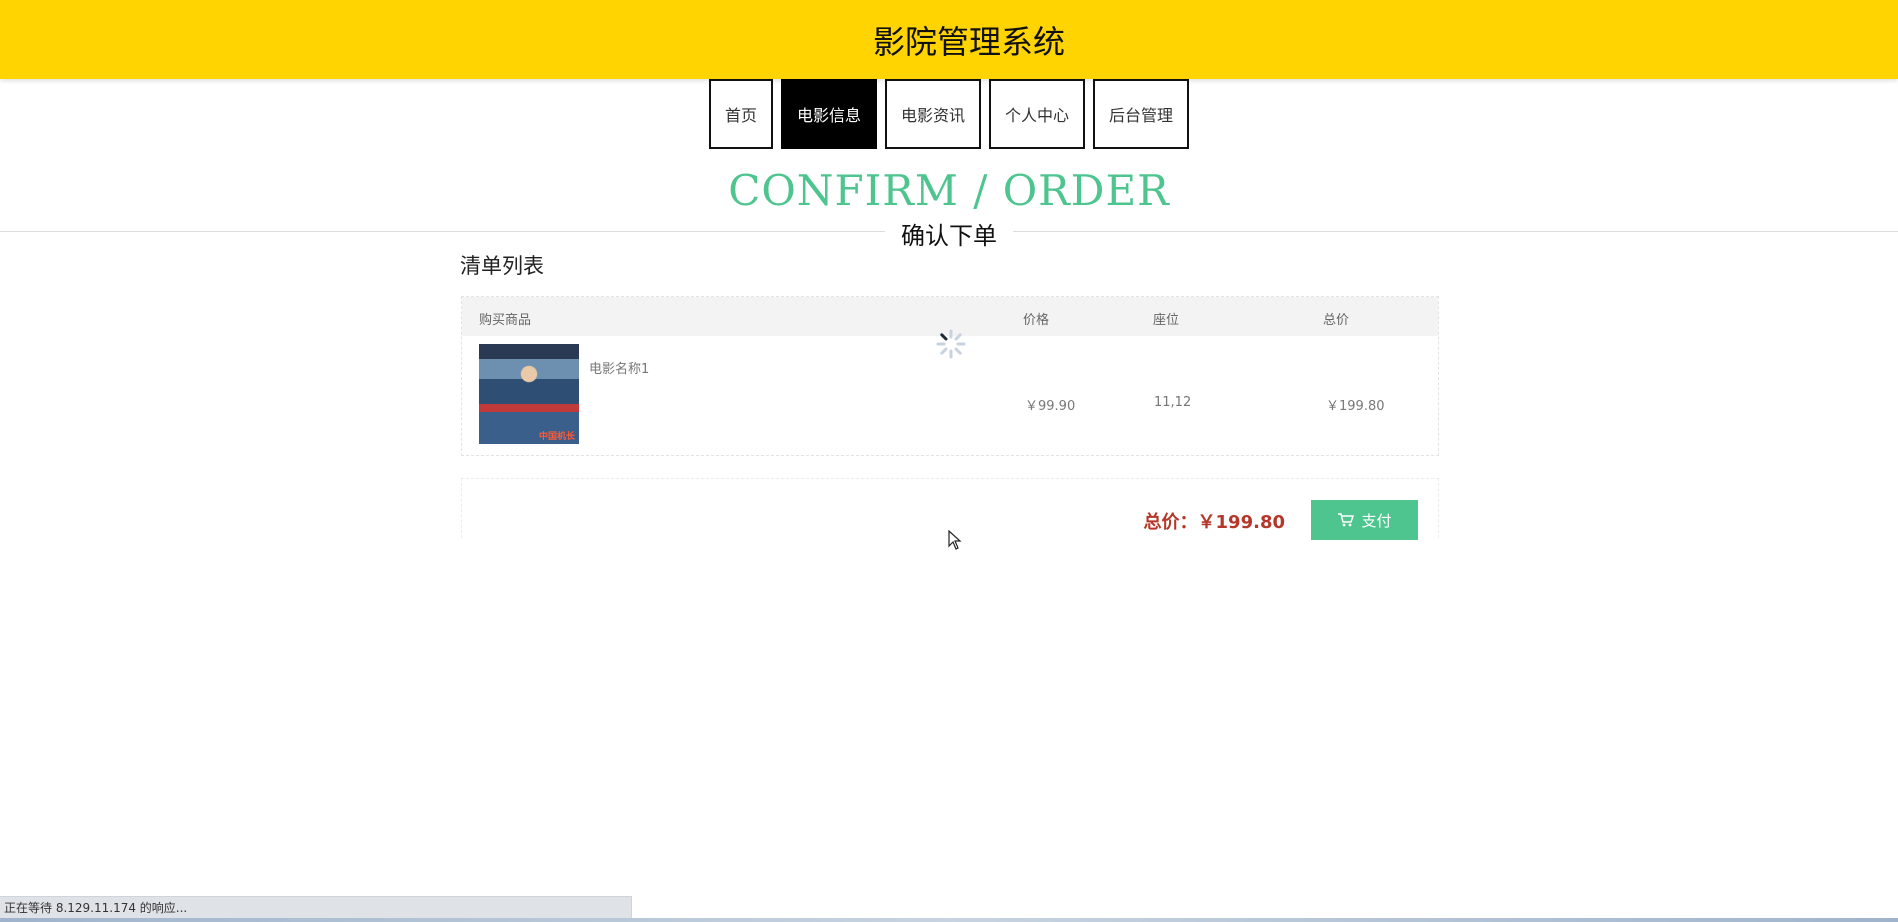 This screenshot has width=1898, height=922. Describe the element at coordinates (1050, 406) in the screenshot. I see `item-price: ￥99.90` at that location.